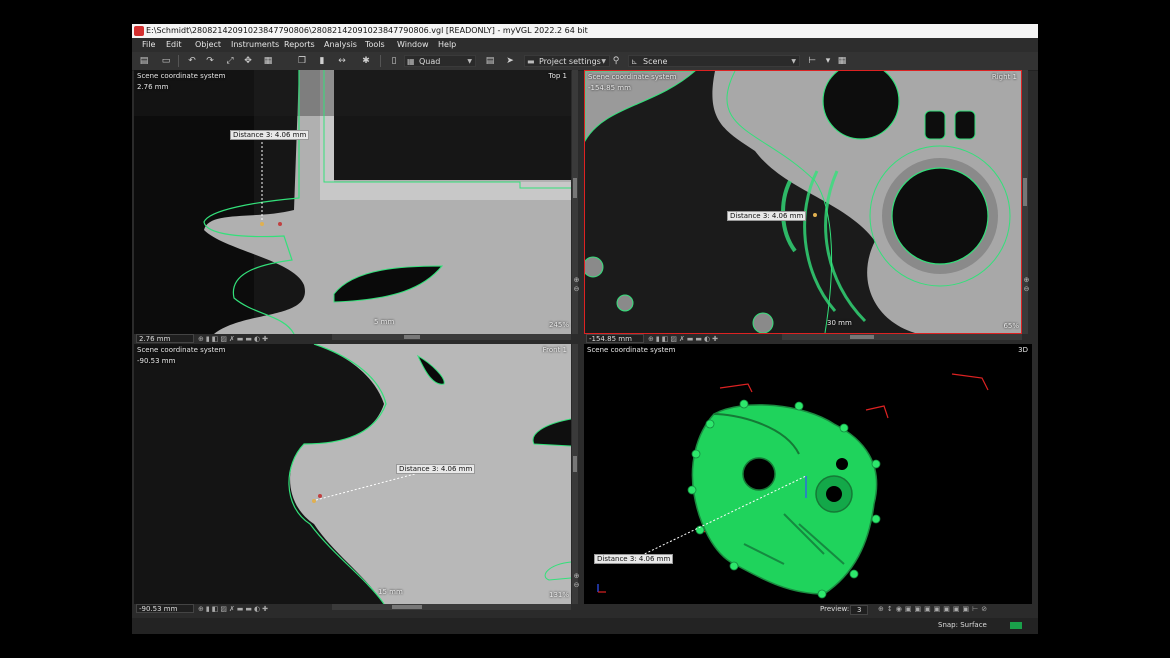 This screenshot has height=658, width=1170. Describe the element at coordinates (366, 61) in the screenshot. I see `light-icon: ✱` at that location.